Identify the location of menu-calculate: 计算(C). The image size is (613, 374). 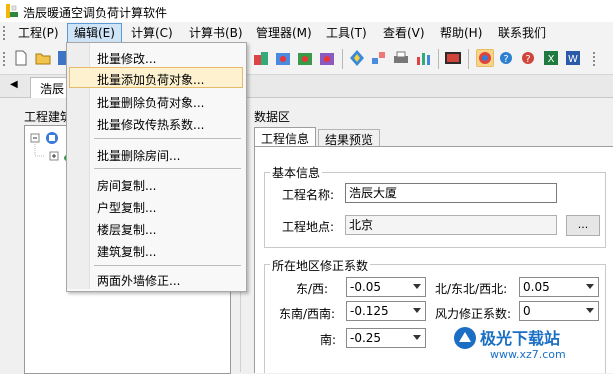
(152, 33).